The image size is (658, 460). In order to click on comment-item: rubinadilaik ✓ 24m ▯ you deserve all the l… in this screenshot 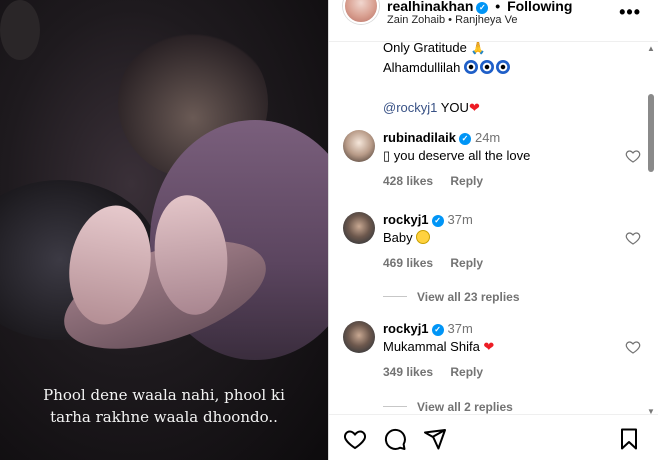, I will do `click(492, 160)`.